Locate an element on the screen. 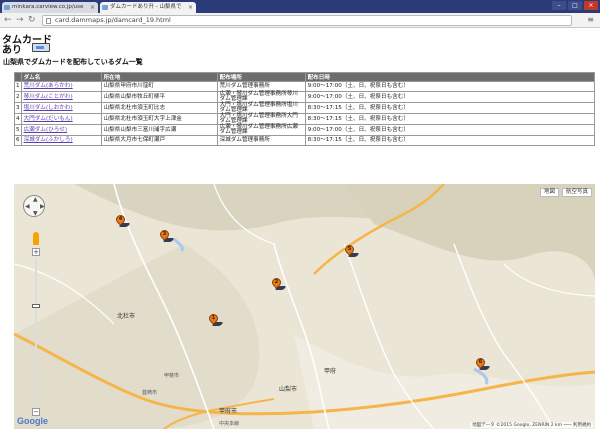 The height and width of the screenshot is (435, 600). dam-name-cell: 深城ダム(ふかしろ) is located at coordinates (61, 140).